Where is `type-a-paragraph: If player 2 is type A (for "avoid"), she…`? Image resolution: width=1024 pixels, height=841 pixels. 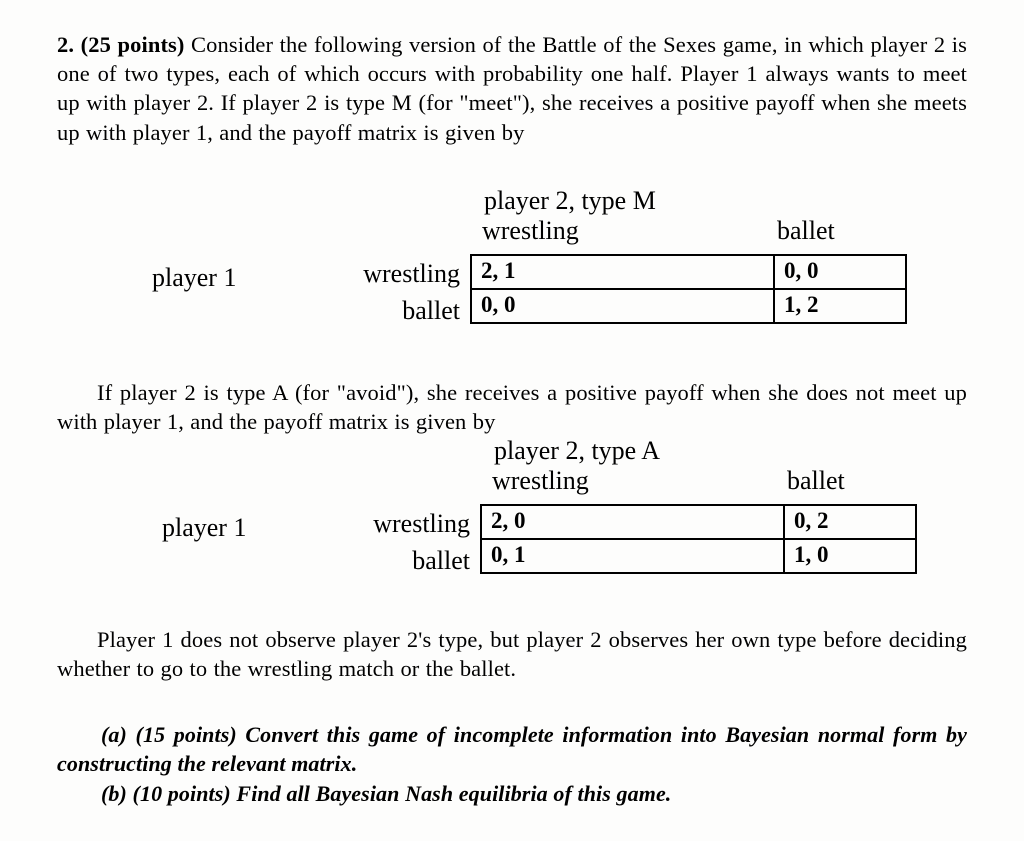 type-a-paragraph: If player 2 is type A (for "avoid"), she… is located at coordinates (512, 406).